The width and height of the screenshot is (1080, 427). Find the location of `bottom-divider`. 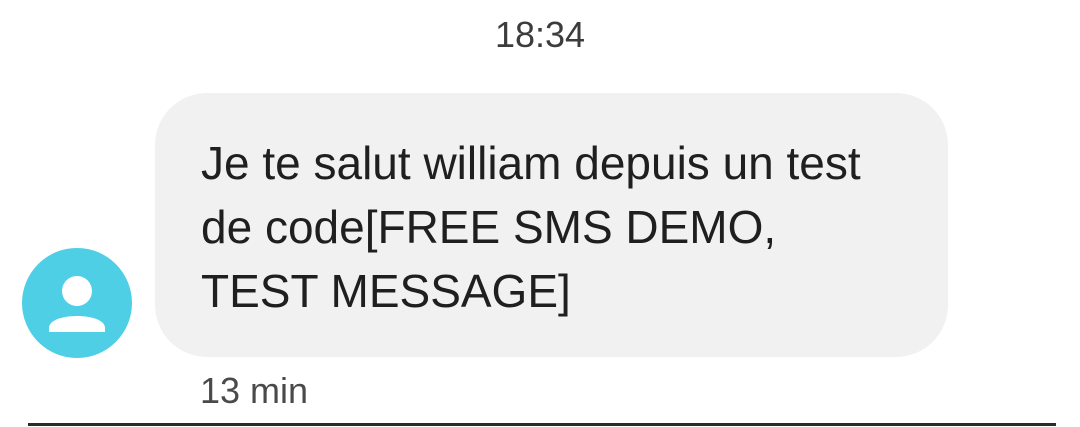

bottom-divider is located at coordinates (542, 424).